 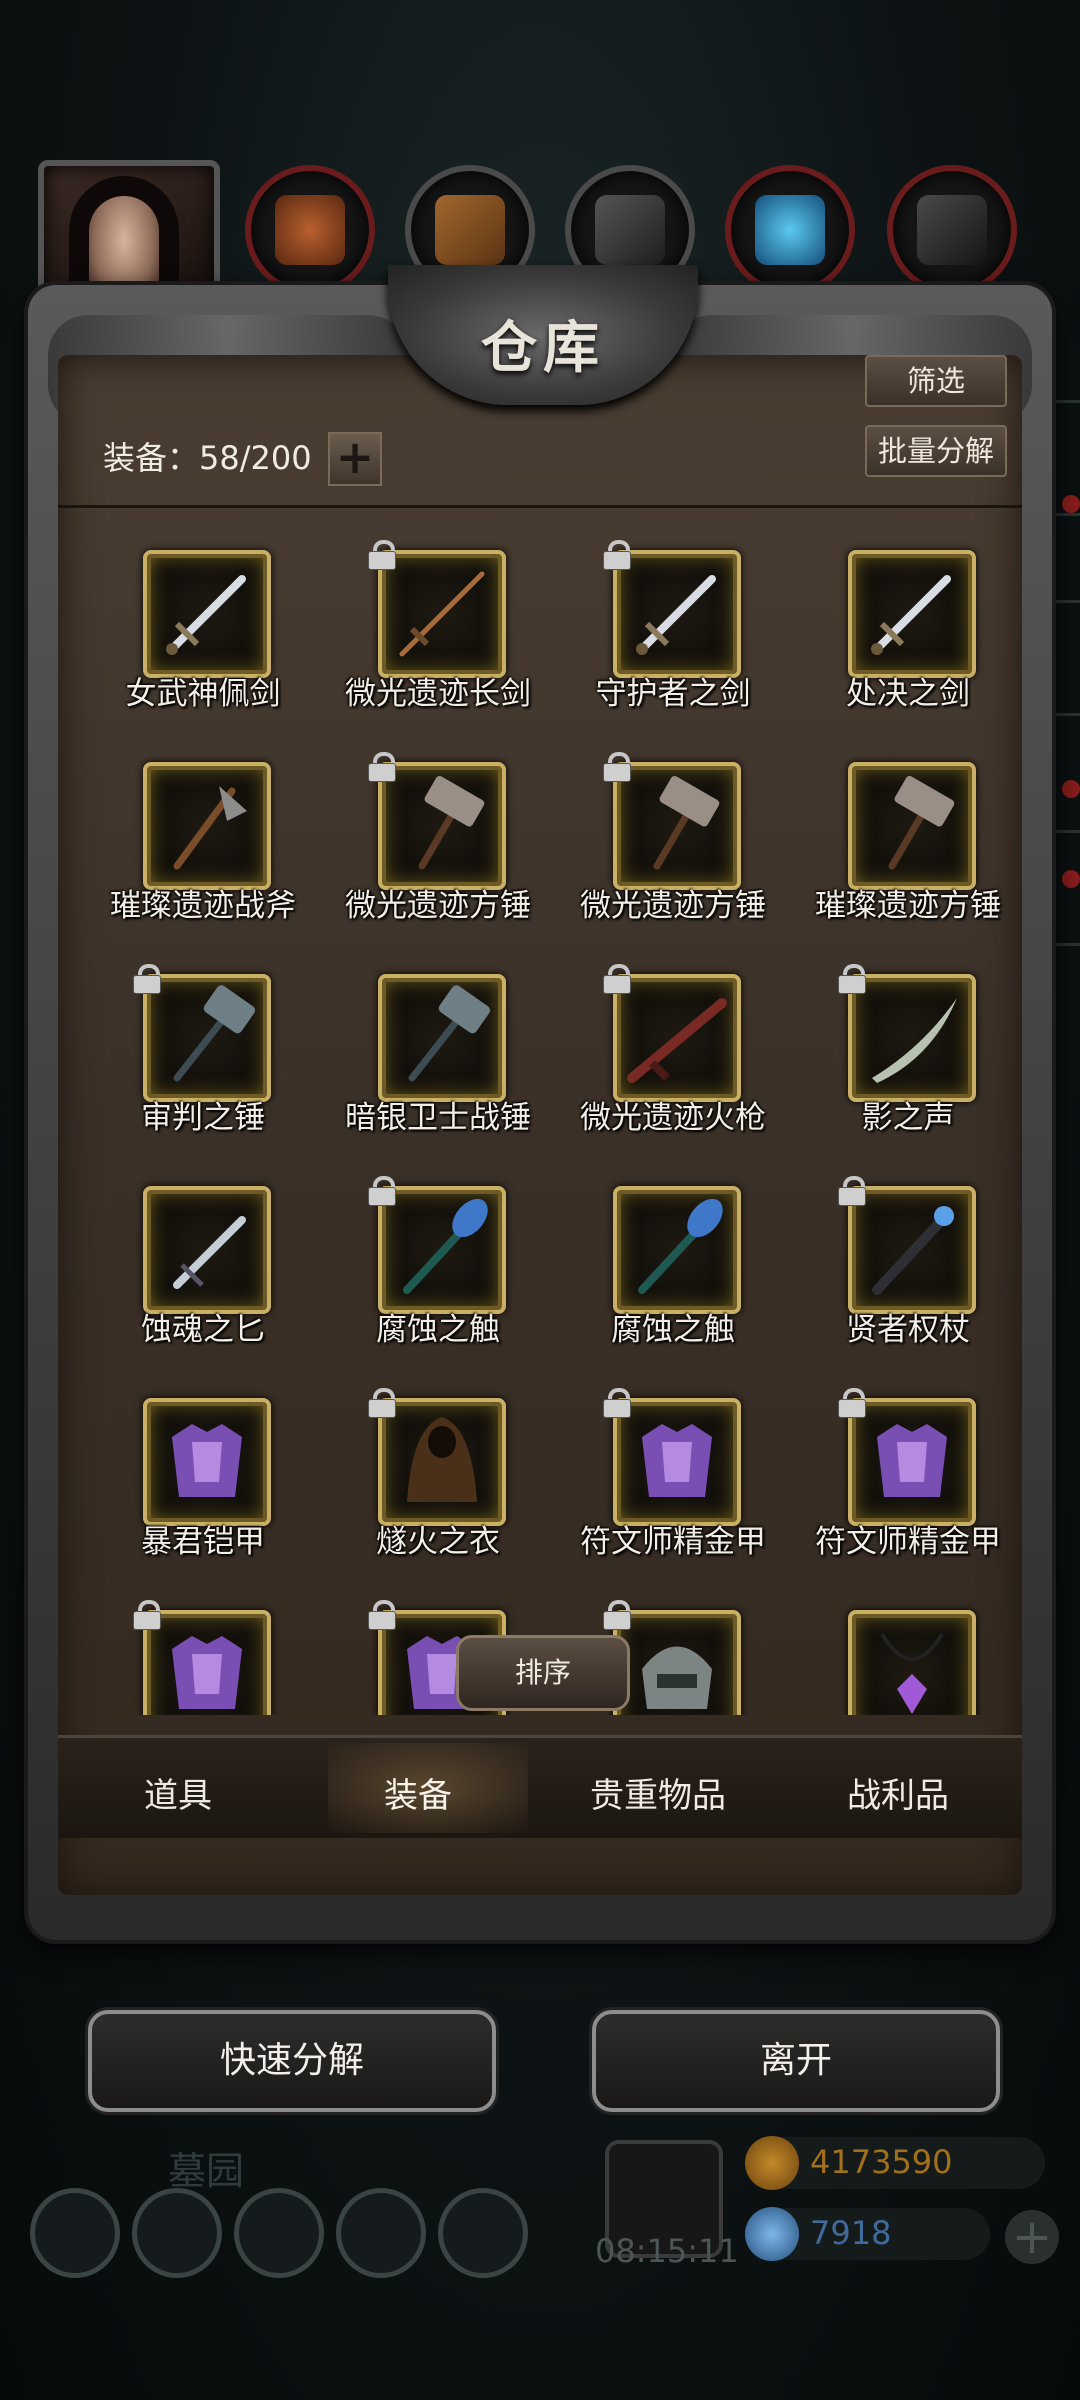 What do you see at coordinates (381, 2233) in the screenshot?
I see `mail-icon` at bounding box center [381, 2233].